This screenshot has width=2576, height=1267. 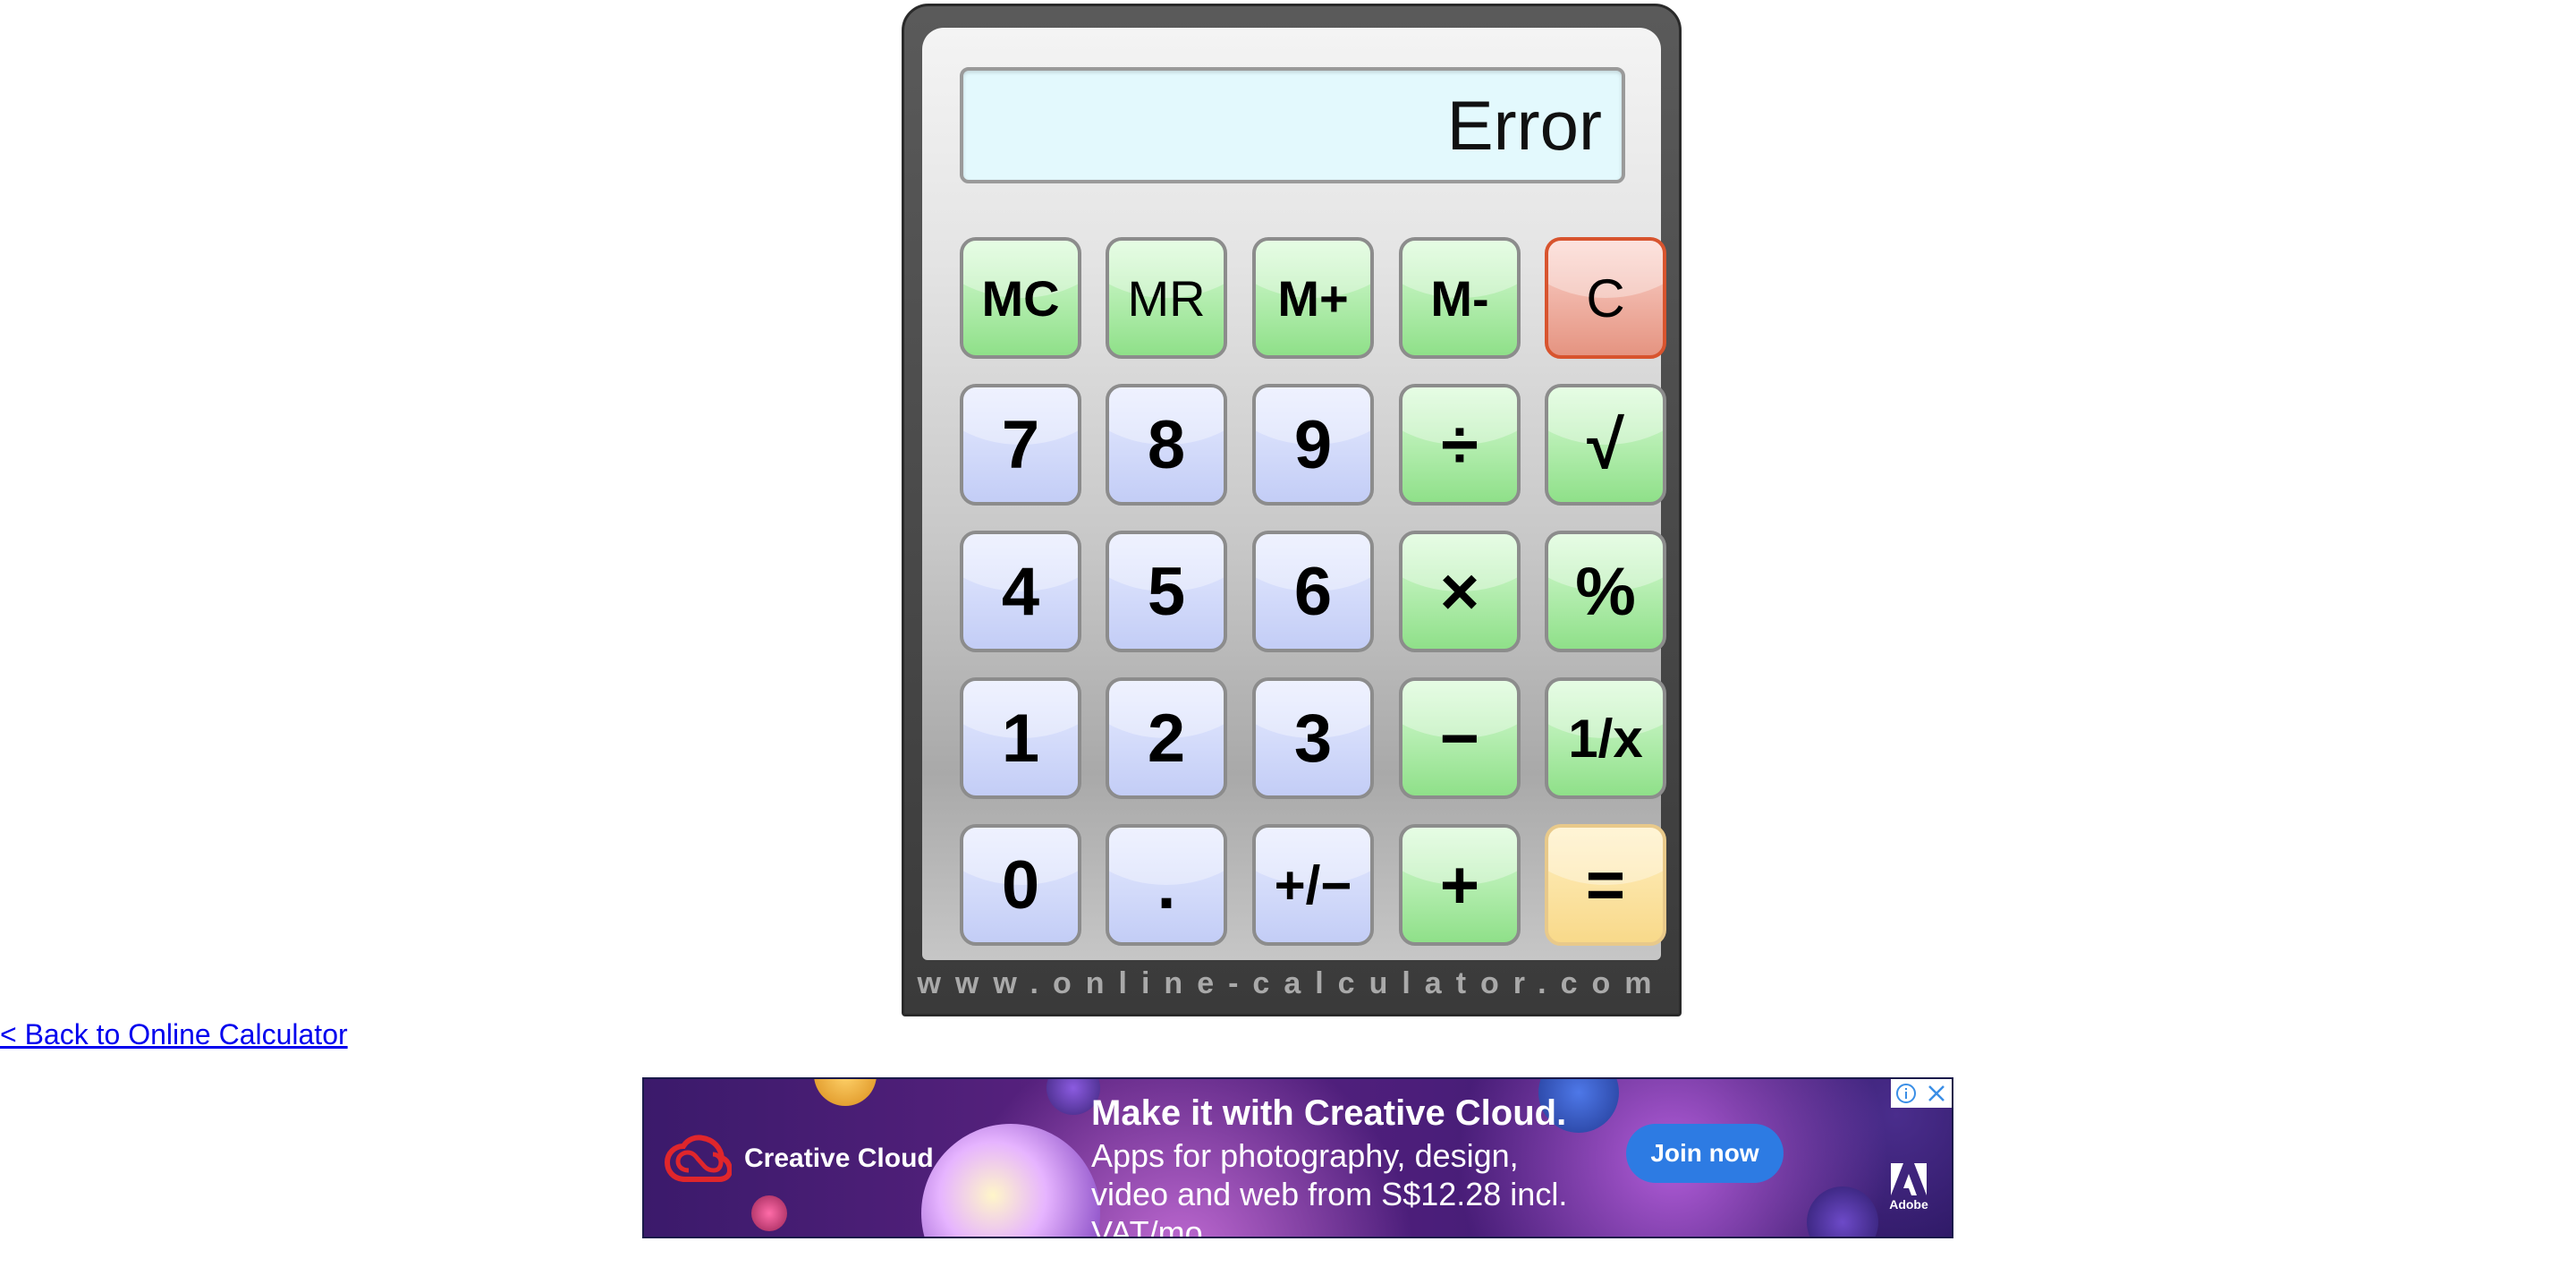 What do you see at coordinates (1909, 1179) in the screenshot?
I see `adobe-logo-icon` at bounding box center [1909, 1179].